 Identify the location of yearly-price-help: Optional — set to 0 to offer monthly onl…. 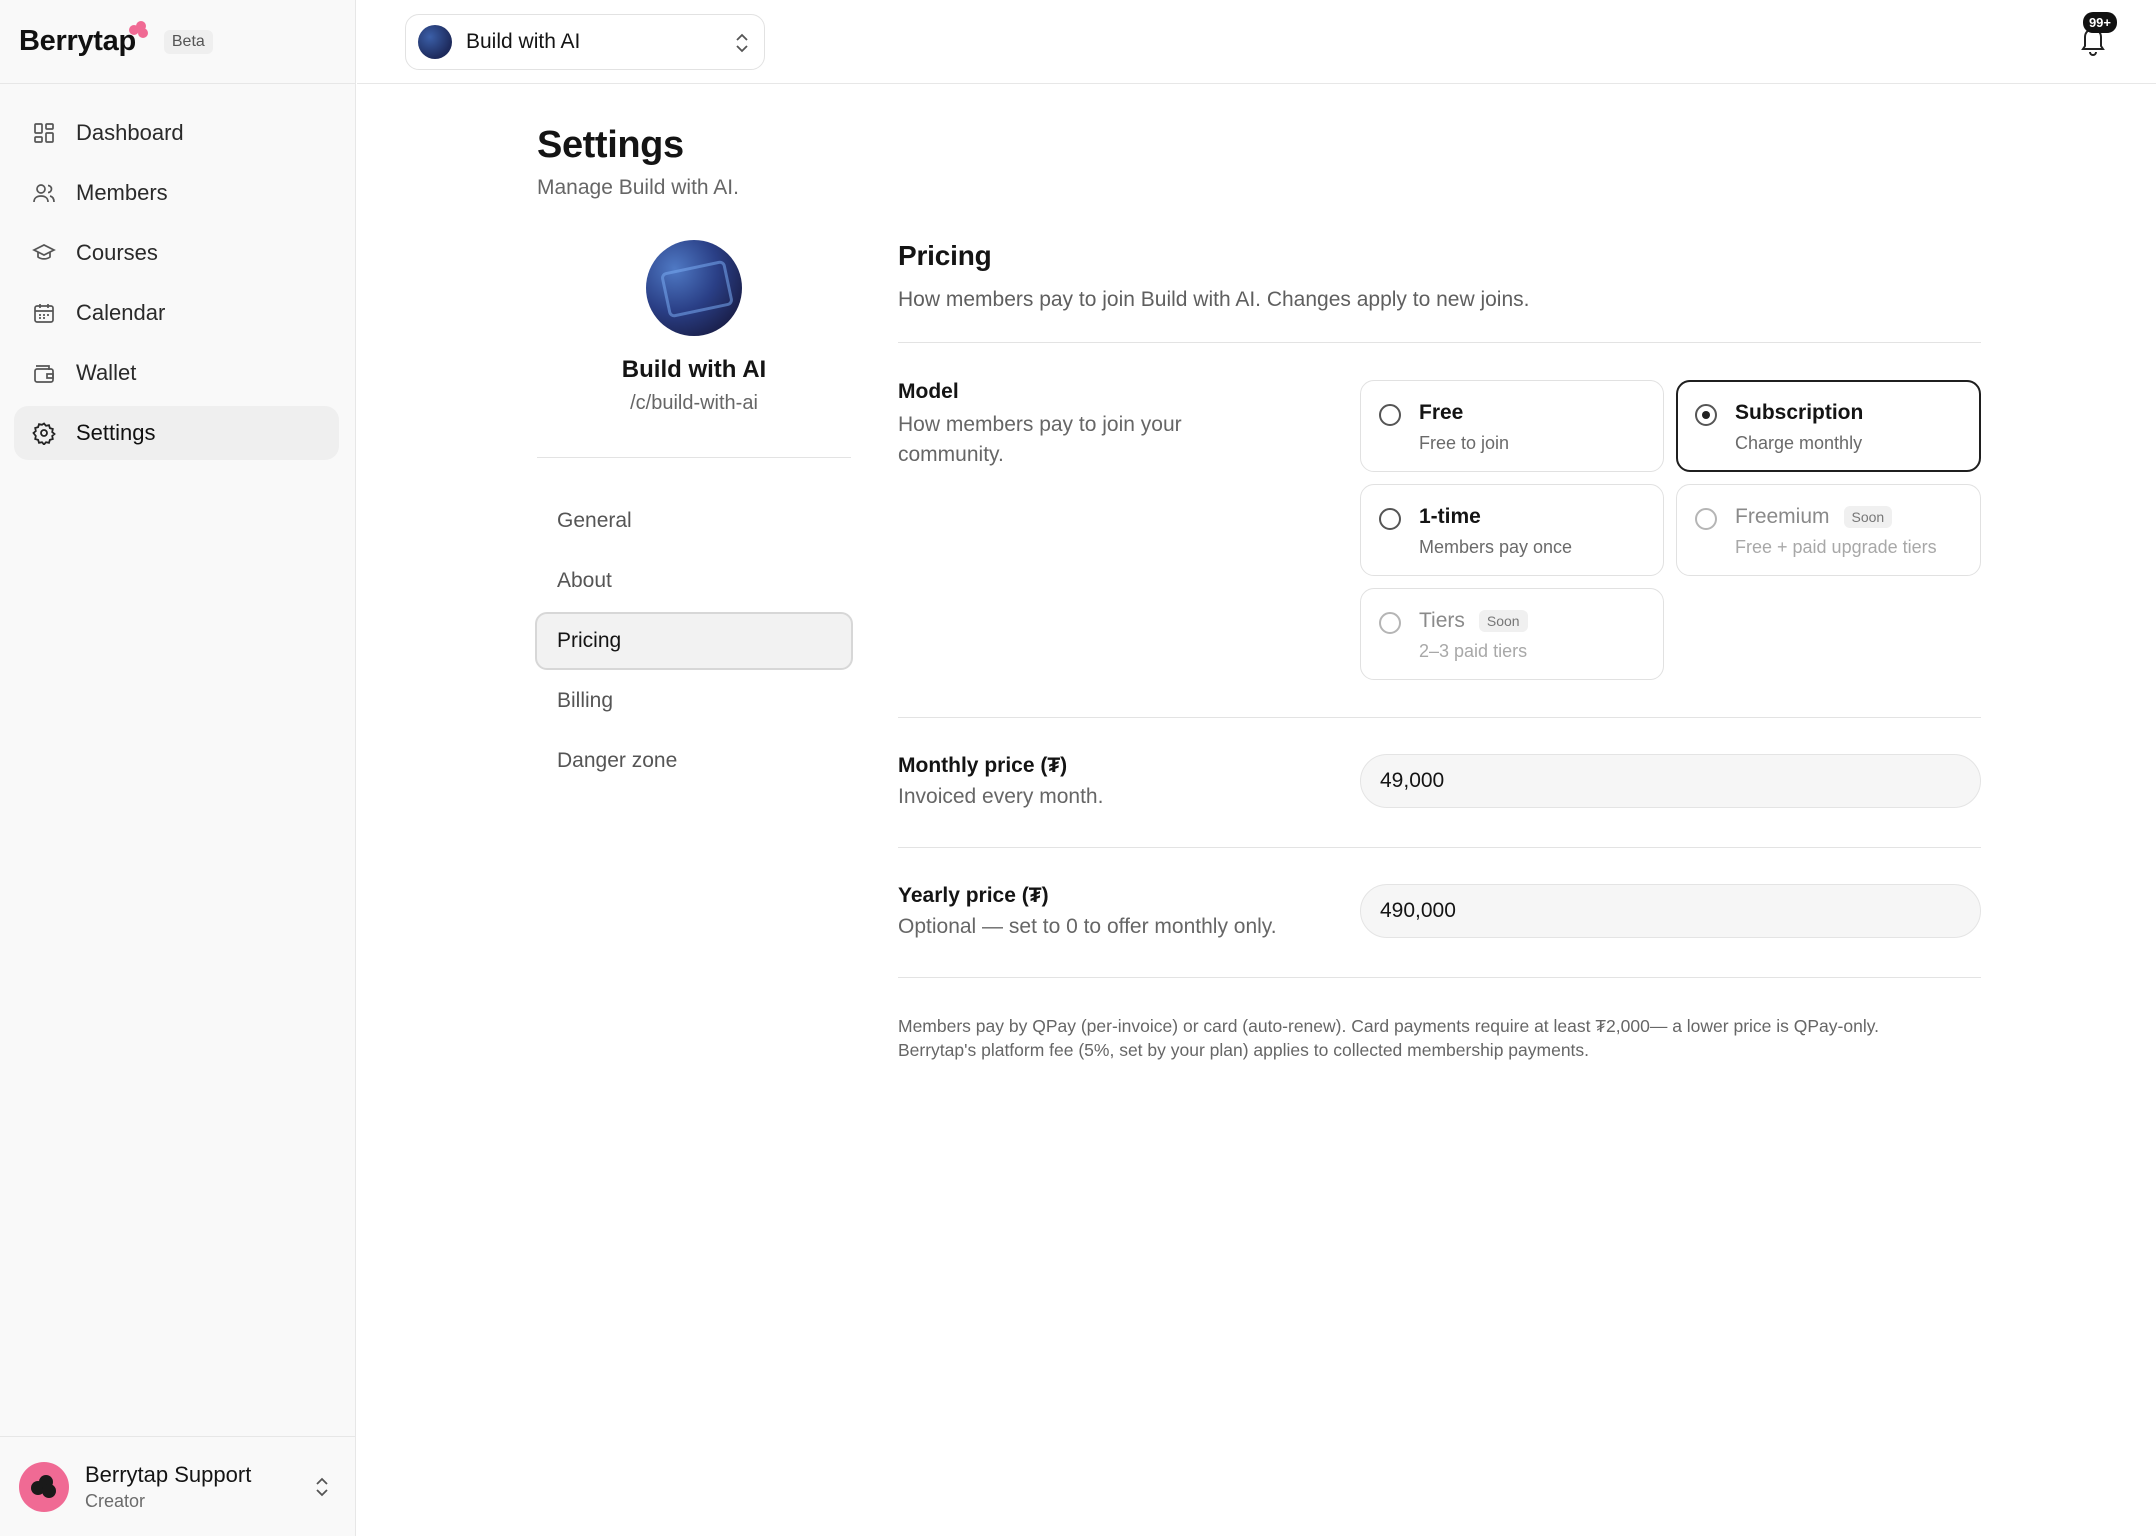
(1087, 926).